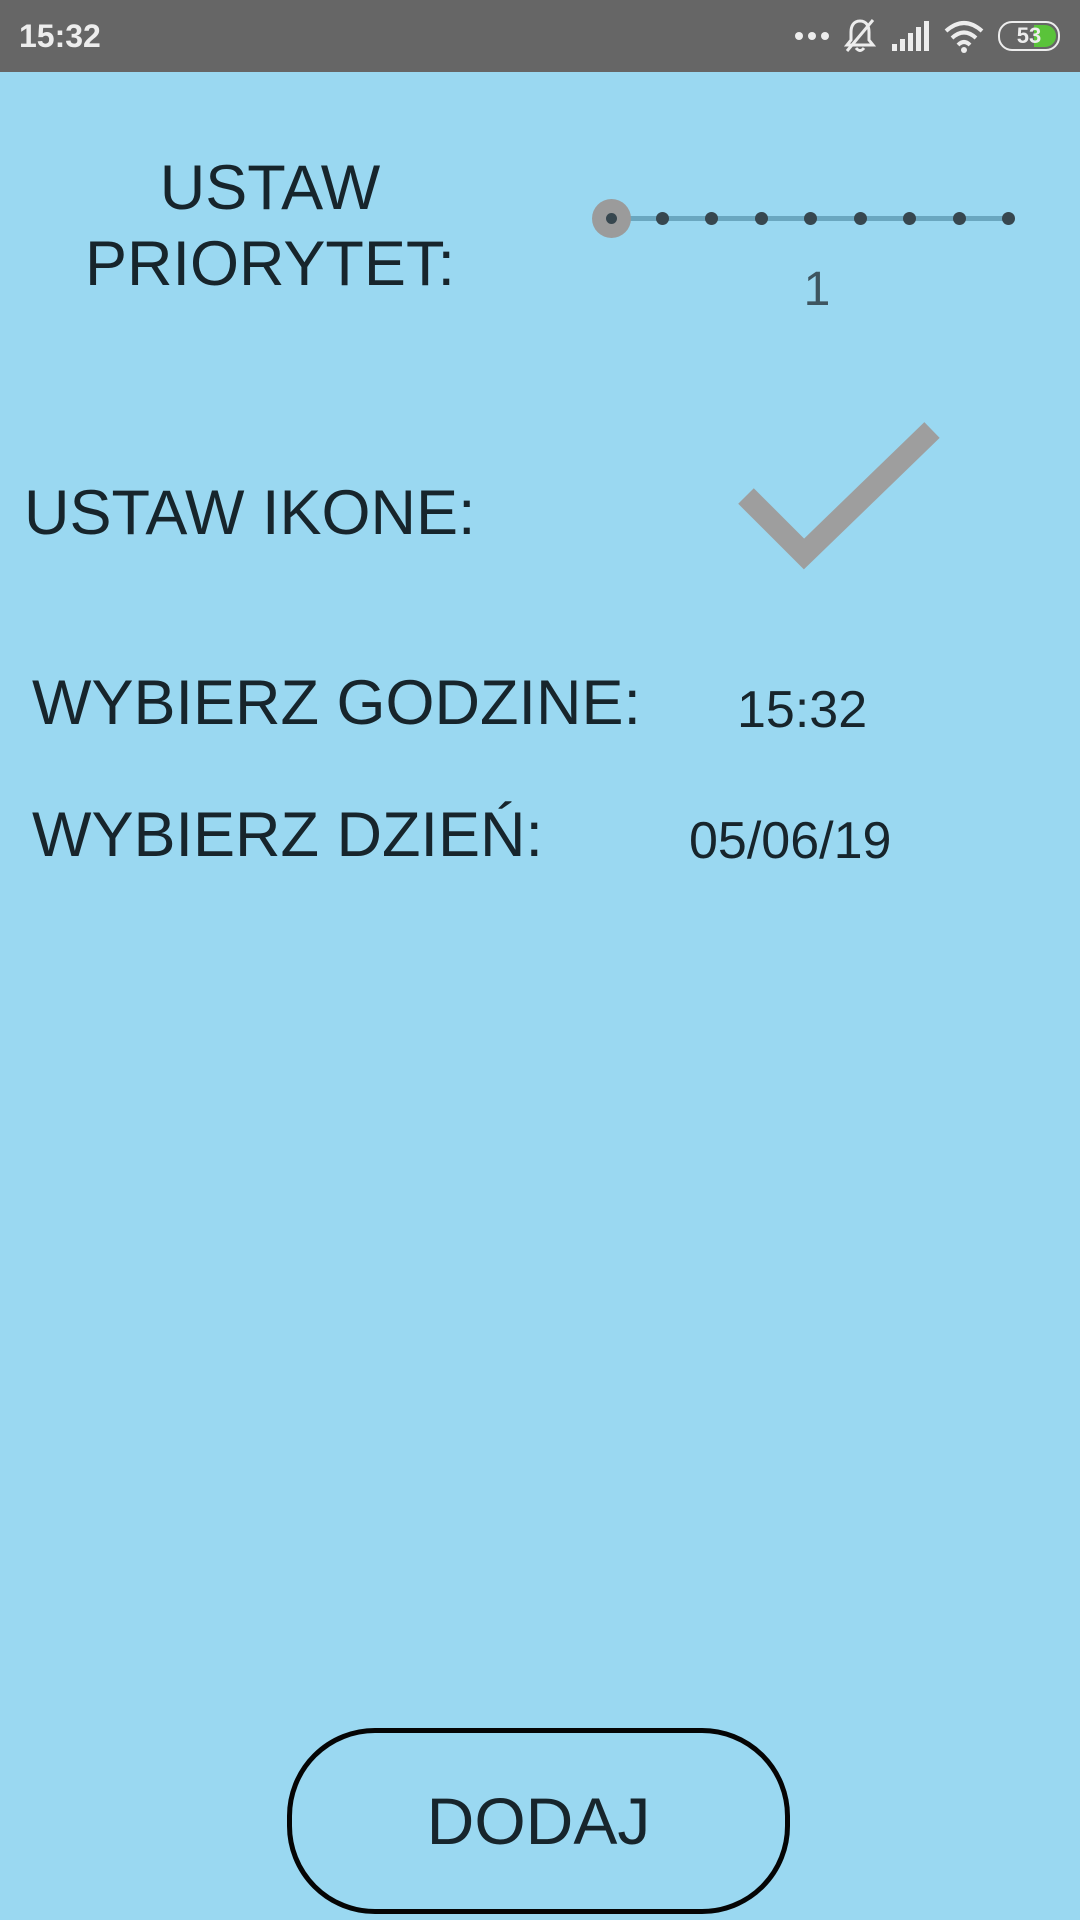 Image resolution: width=1080 pixels, height=1920 pixels. I want to click on priority-label-line2: PRIORYTET:, so click(270, 264).